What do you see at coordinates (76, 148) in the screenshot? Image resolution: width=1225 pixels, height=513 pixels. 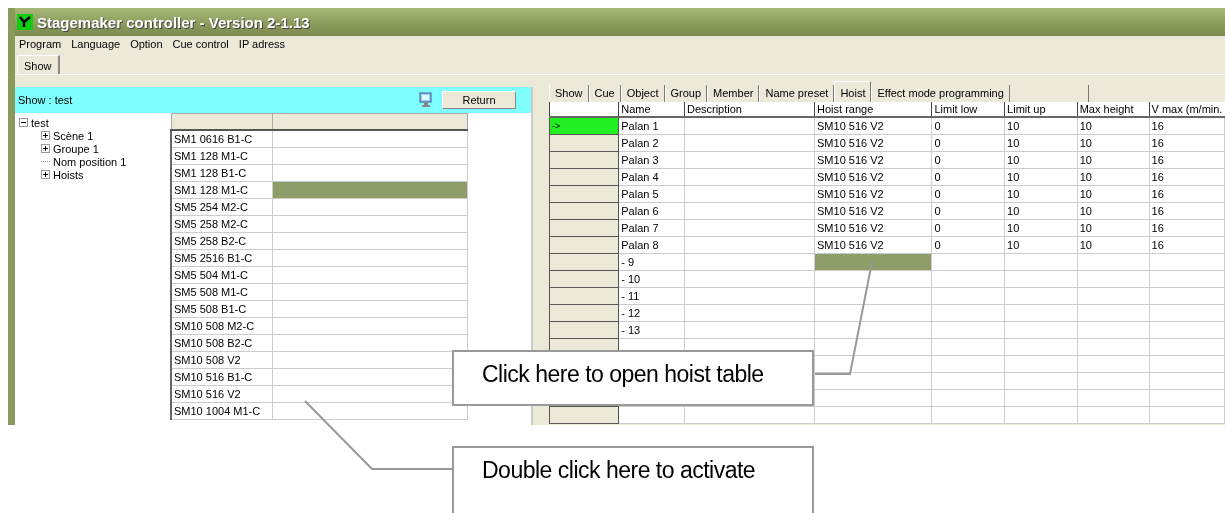 I see `tree-item: Groupe 1` at bounding box center [76, 148].